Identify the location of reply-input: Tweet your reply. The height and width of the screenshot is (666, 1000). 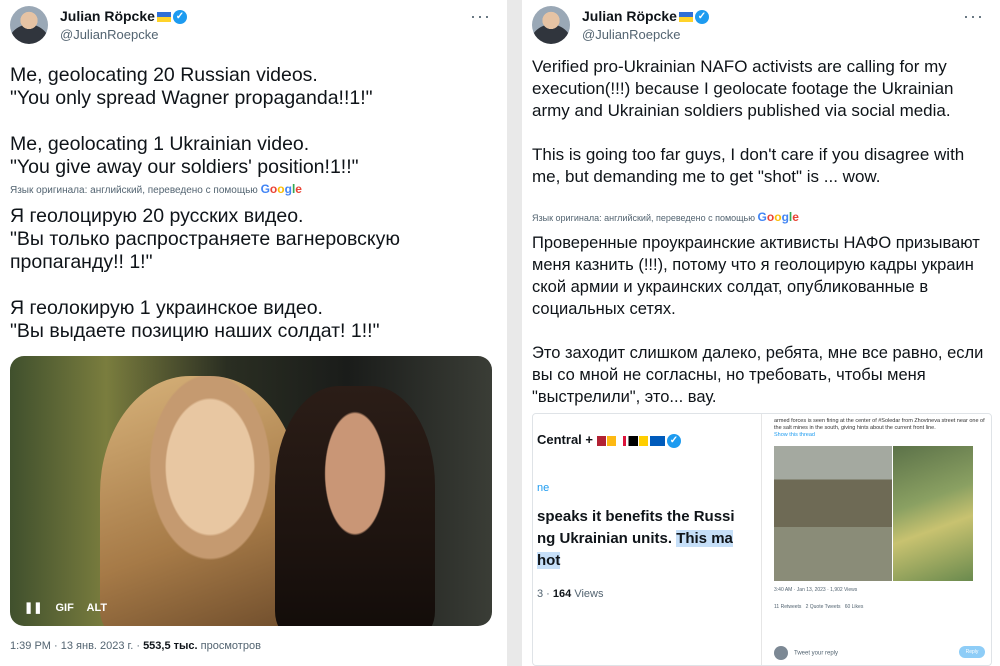
(806, 653).